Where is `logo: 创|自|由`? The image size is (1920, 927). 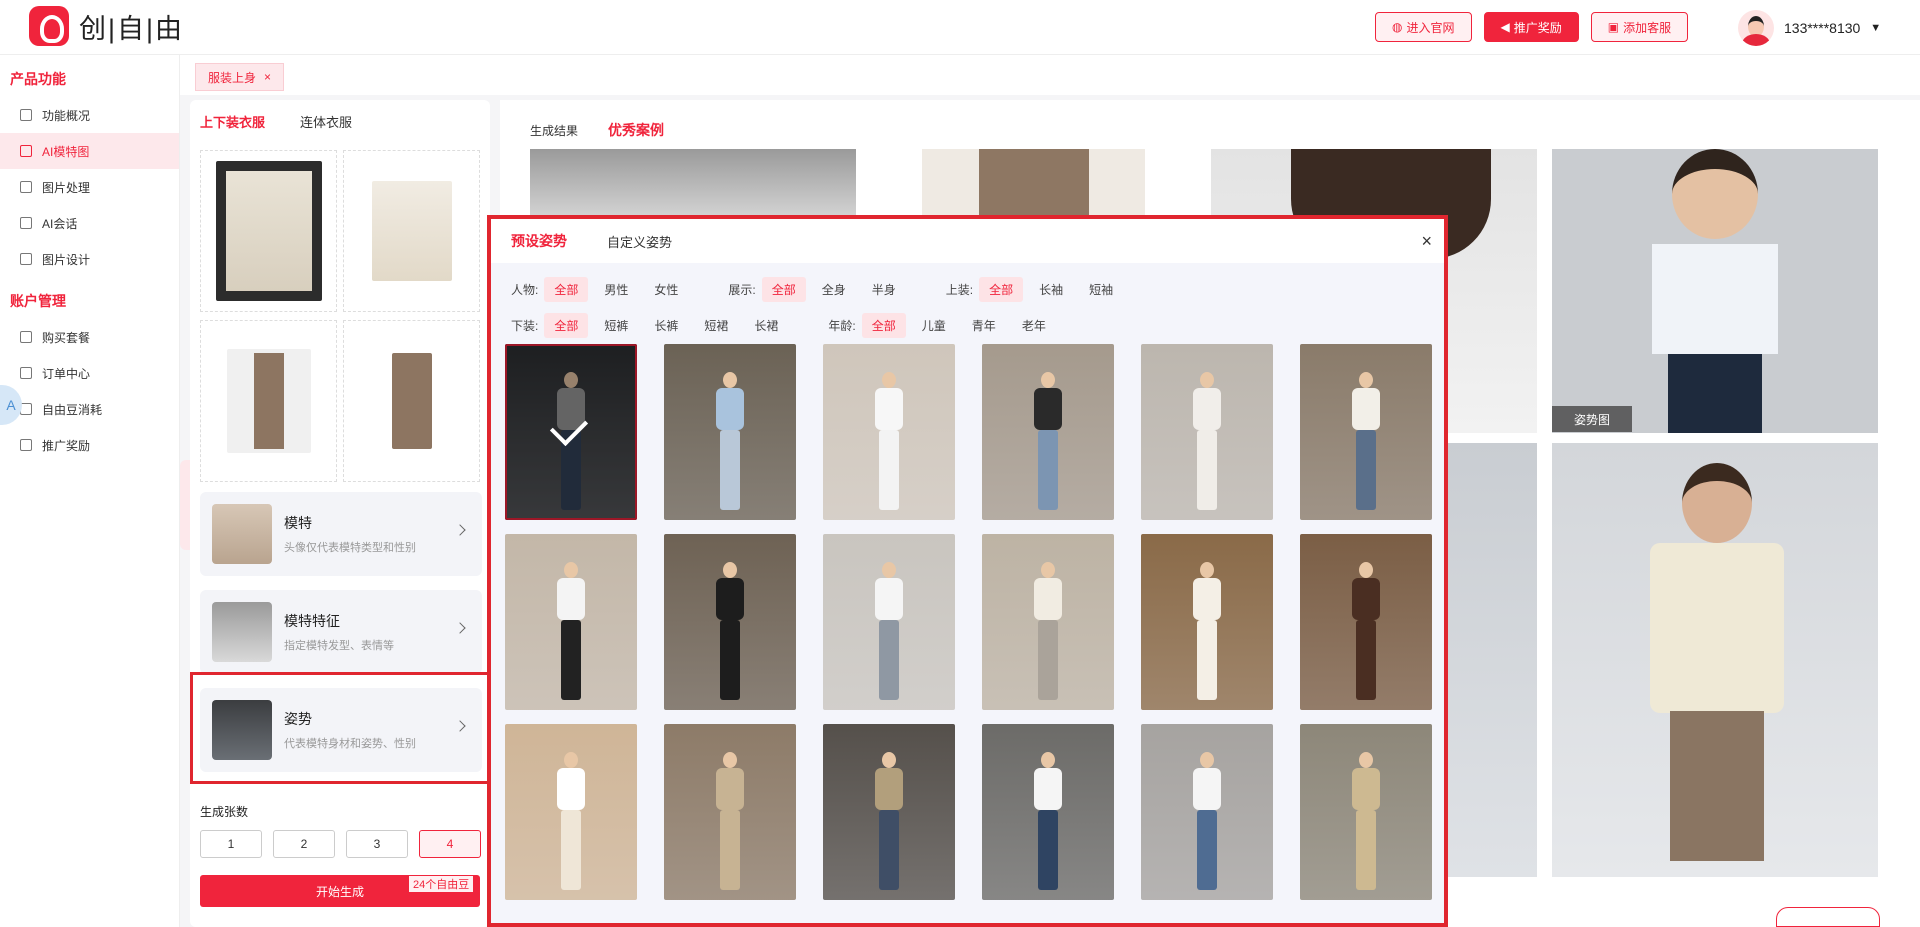
logo: 创|自|由 is located at coordinates (106, 26).